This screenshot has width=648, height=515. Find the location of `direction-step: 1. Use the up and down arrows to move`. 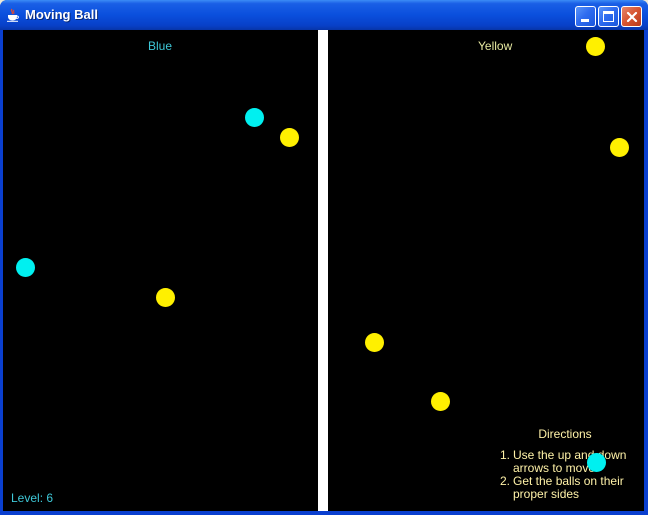

direction-step: 1. Use the up and down arrows to move is located at coordinates (570, 462).